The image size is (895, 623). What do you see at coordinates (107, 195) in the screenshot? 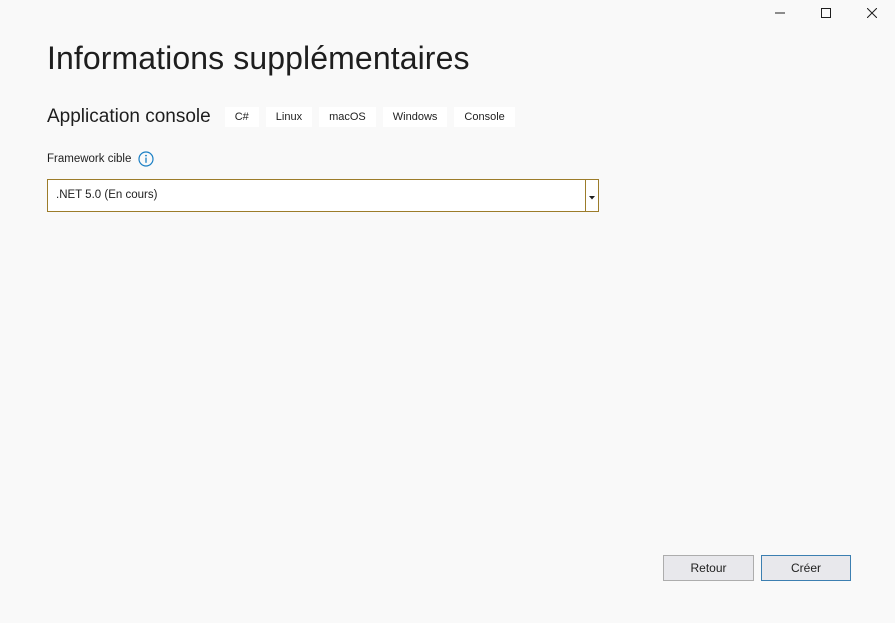
I see `target-framework-value: .NET 5.0 (En cours)` at bounding box center [107, 195].